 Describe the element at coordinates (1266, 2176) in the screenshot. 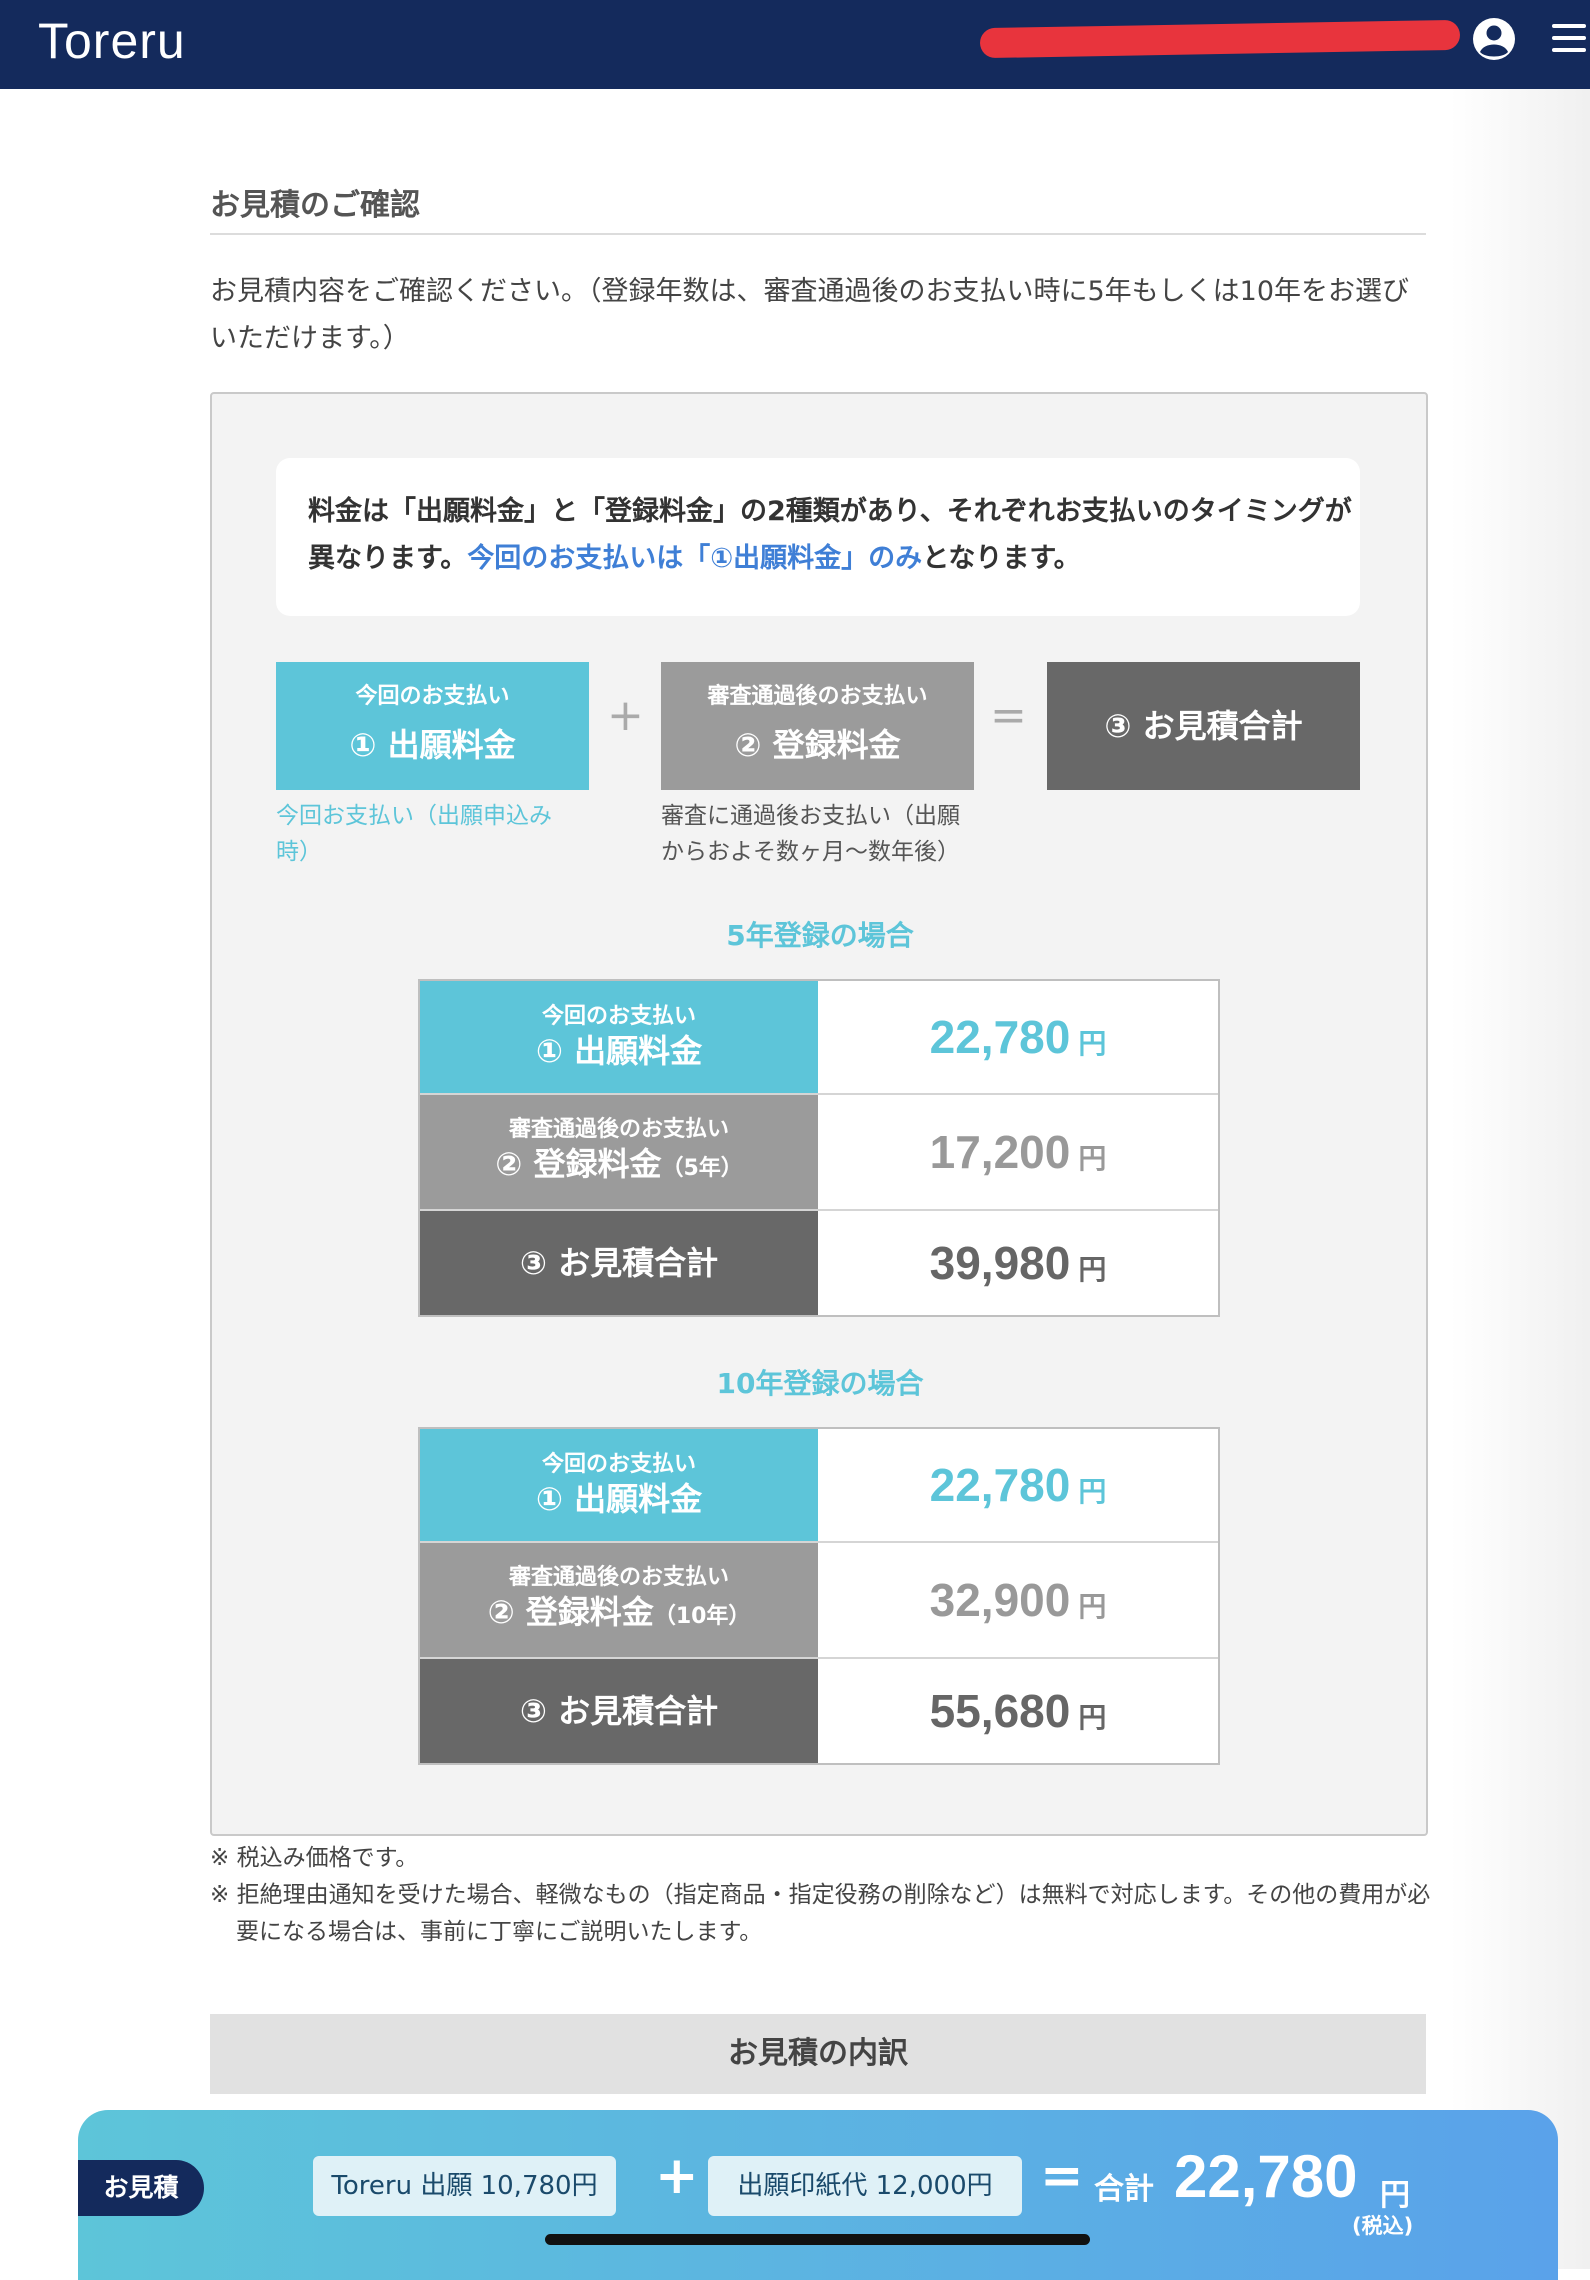

I see `bottom-total-value: 22,780` at that location.